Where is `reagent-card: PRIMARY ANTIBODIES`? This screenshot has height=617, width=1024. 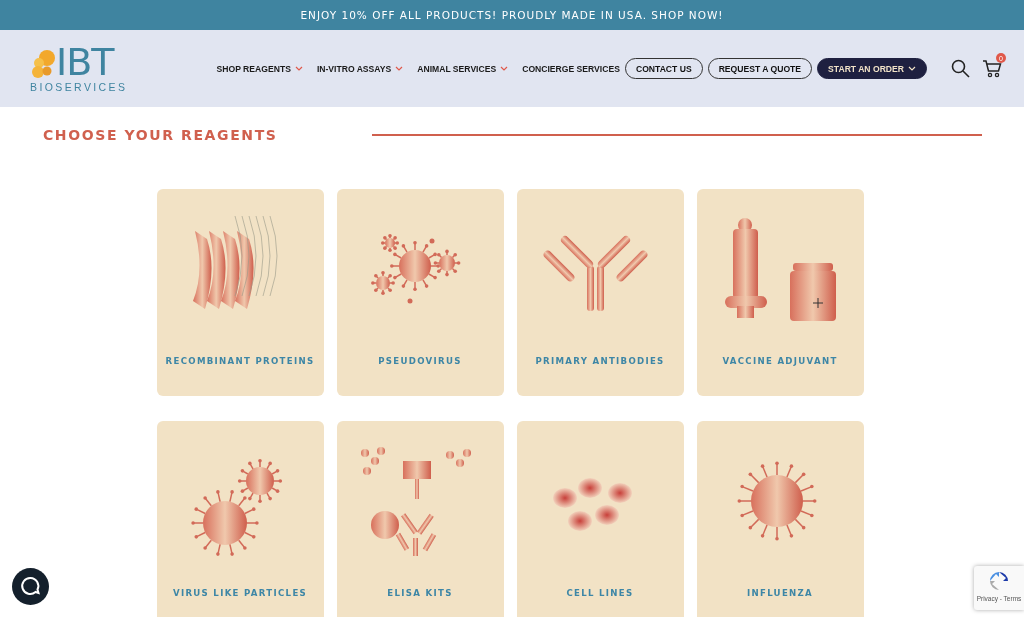 reagent-card: PRIMARY ANTIBODIES is located at coordinates (600, 292).